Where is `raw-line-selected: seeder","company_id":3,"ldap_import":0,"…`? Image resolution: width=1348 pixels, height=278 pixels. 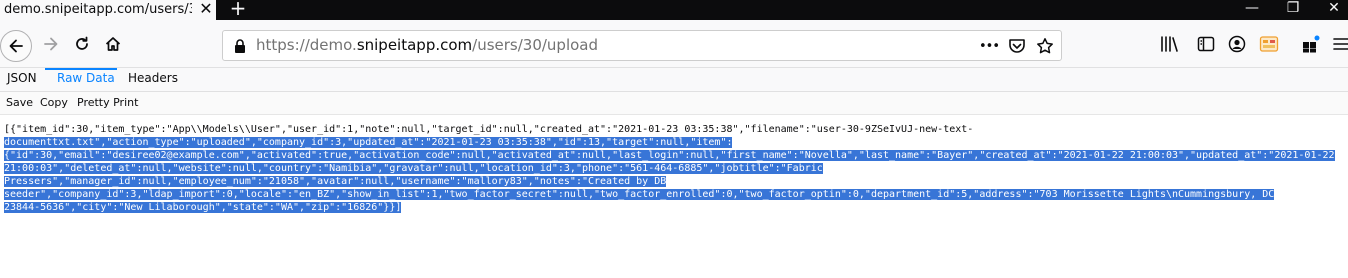
raw-line-selected: seeder","company_id":3,"ldap_import":0,"… is located at coordinates (639, 194).